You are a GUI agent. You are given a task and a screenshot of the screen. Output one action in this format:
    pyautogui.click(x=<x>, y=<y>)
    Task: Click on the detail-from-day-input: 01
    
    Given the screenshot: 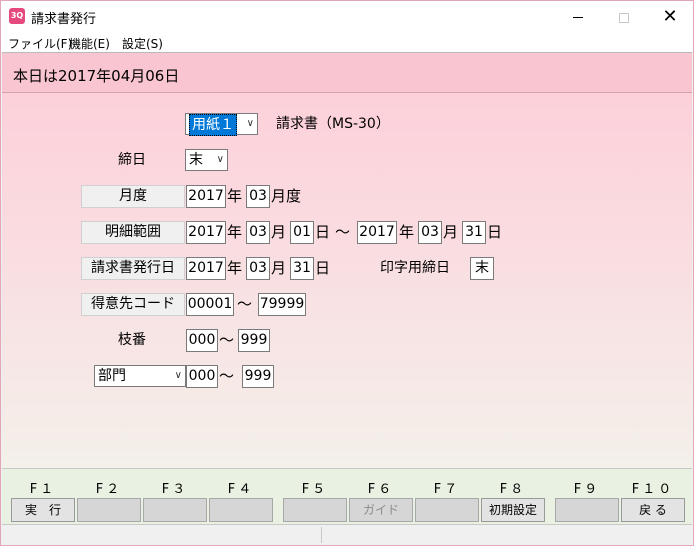 What is the action you would take?
    pyautogui.click(x=302, y=232)
    